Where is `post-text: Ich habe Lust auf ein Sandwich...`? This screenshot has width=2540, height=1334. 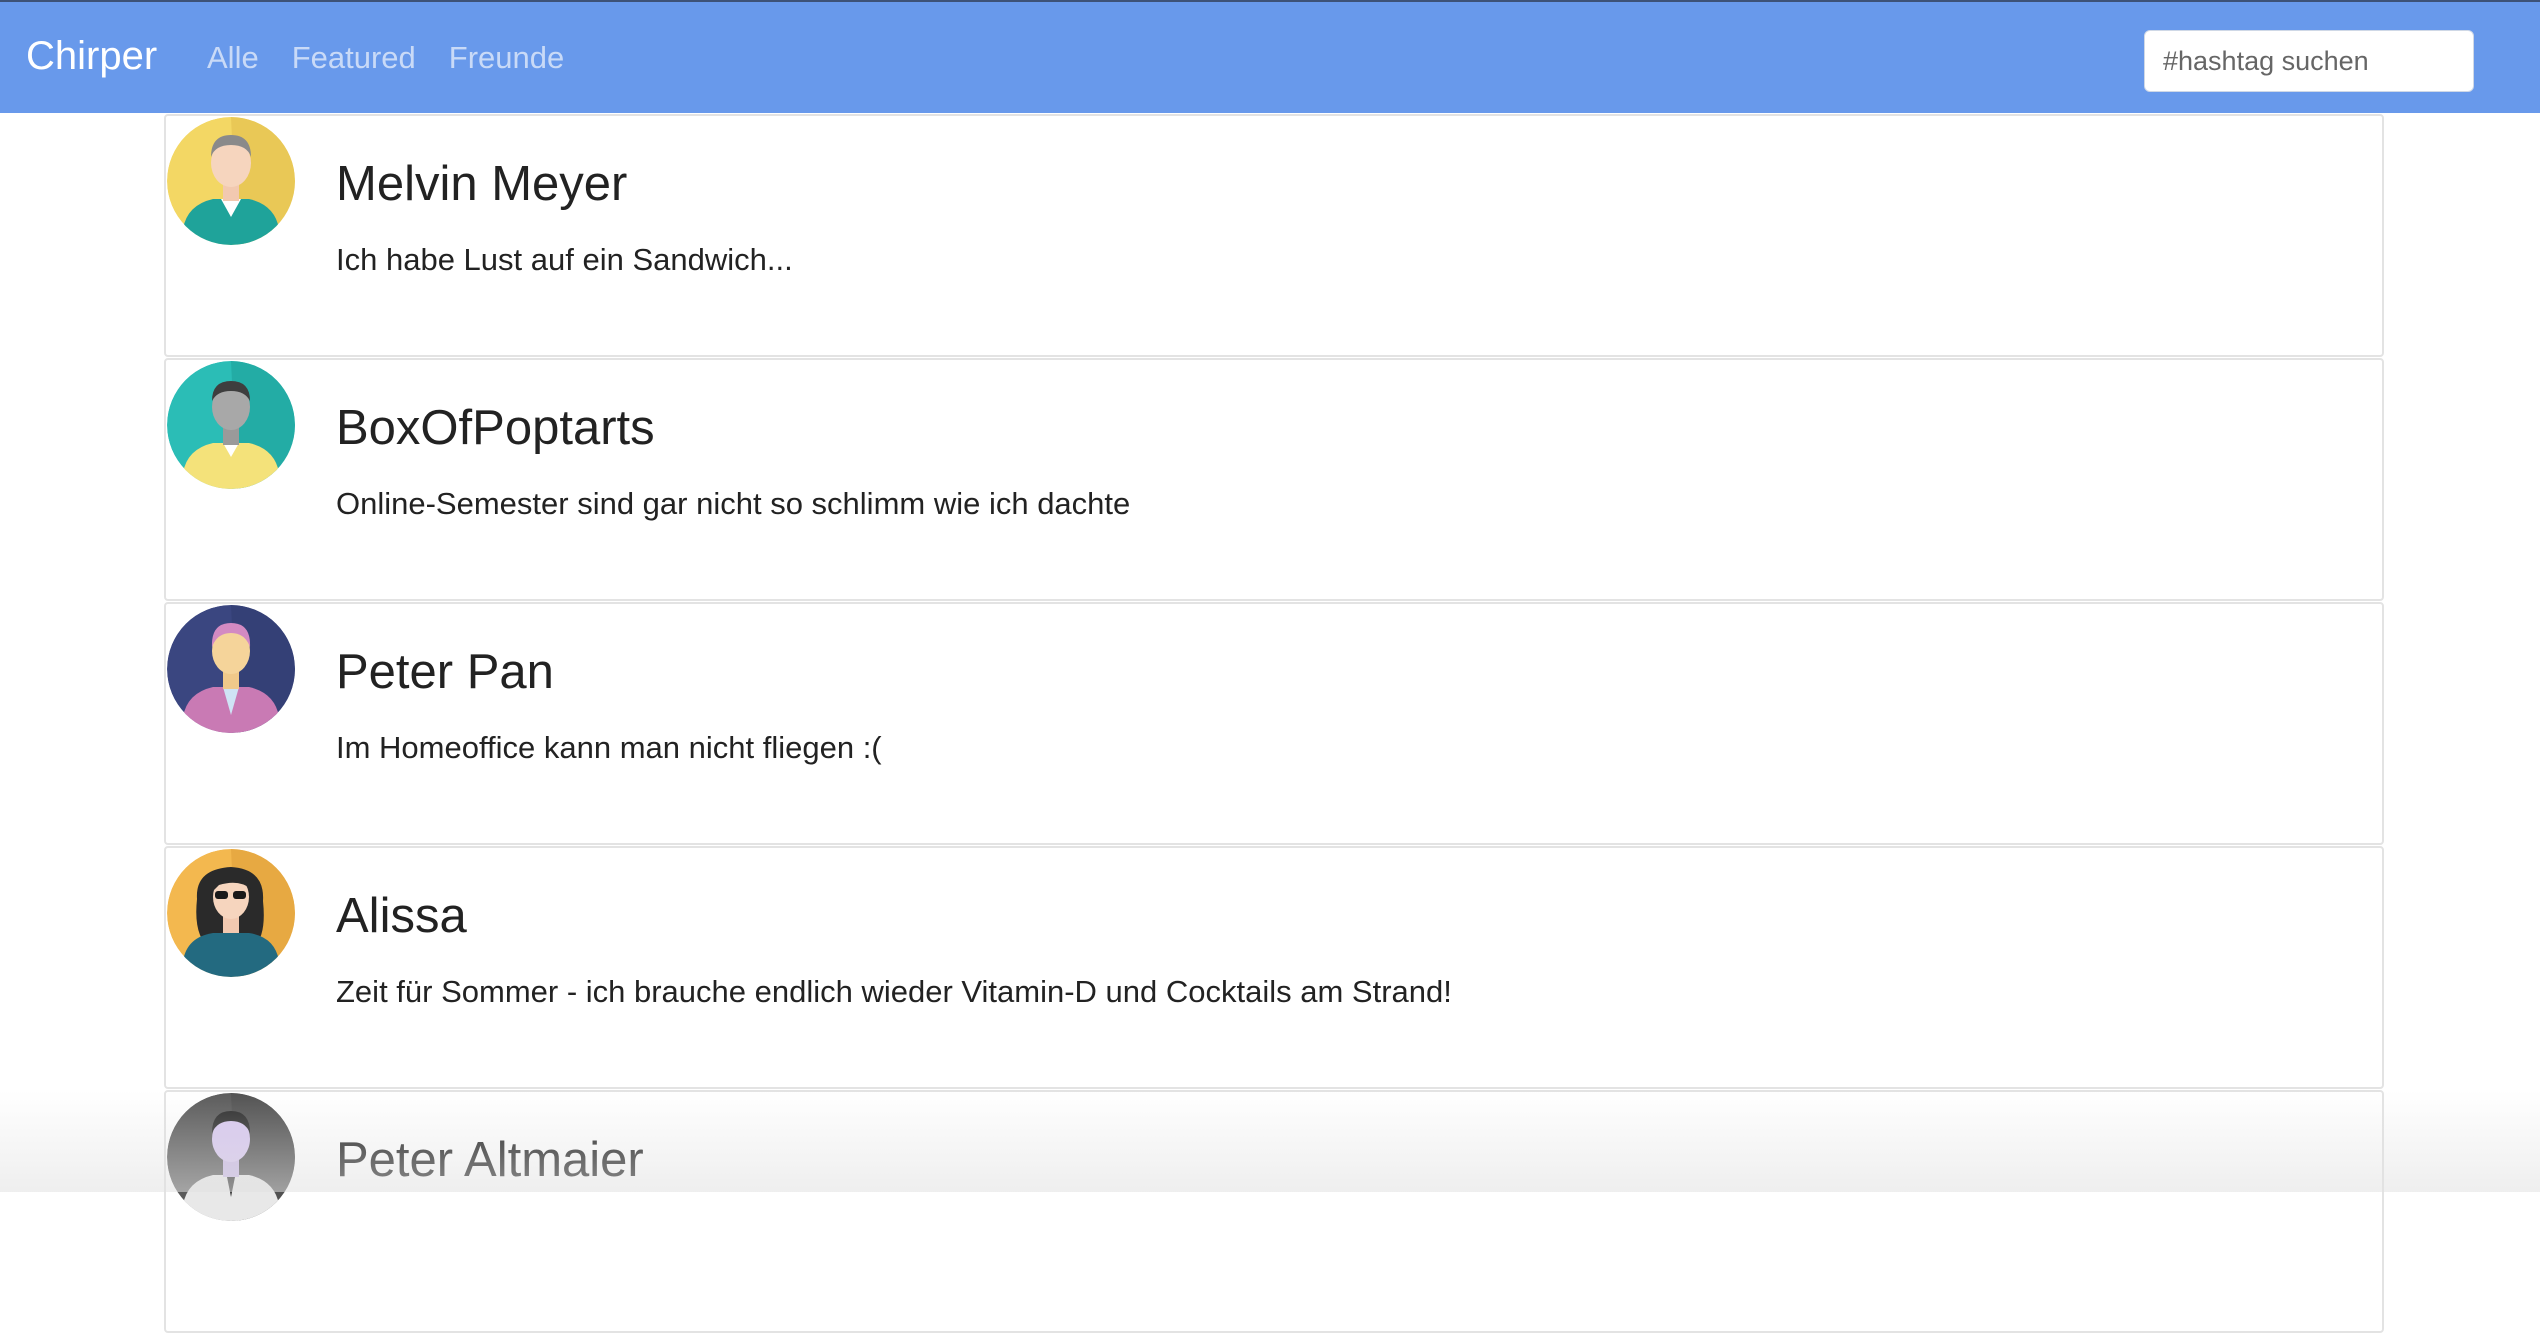 post-text: Ich habe Lust auf ein Sandwich... is located at coordinates (564, 259).